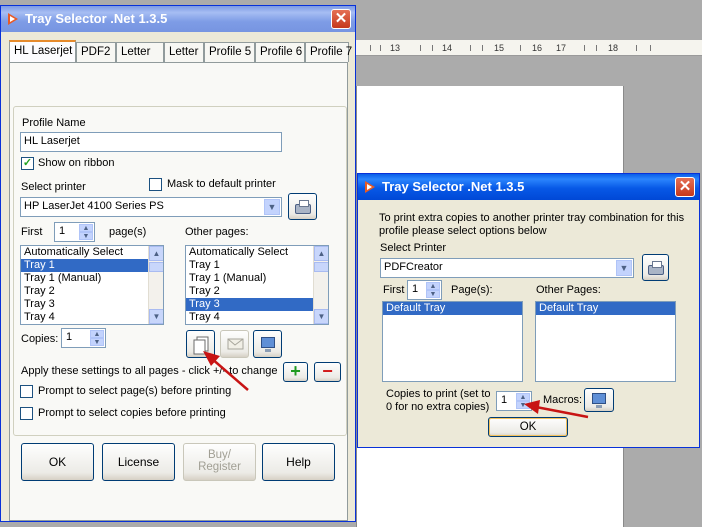 The width and height of the screenshot is (702, 527). What do you see at coordinates (328, 52) in the screenshot?
I see `tab-profile-7: Profile 7` at bounding box center [328, 52].